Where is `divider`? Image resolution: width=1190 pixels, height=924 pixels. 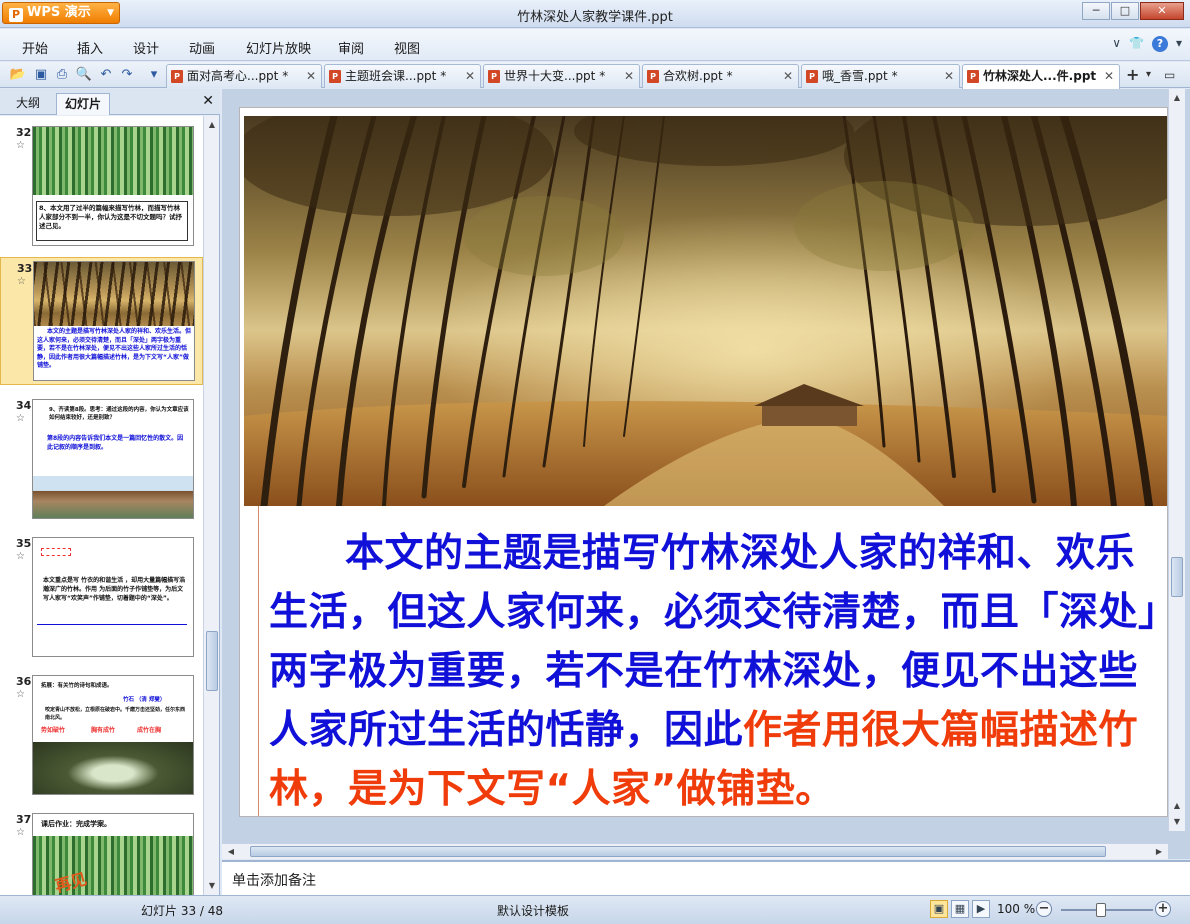
divider is located at coordinates (112, 624).